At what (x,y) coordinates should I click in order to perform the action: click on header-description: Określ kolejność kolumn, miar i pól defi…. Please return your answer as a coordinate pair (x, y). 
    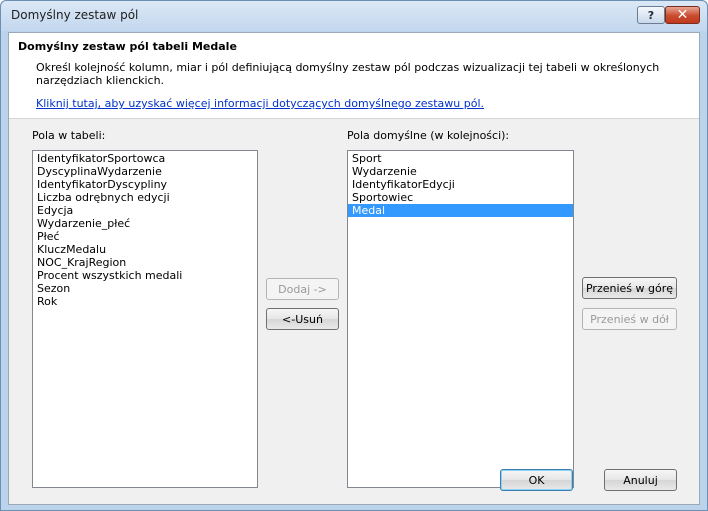
    Looking at the image, I should click on (348, 74).